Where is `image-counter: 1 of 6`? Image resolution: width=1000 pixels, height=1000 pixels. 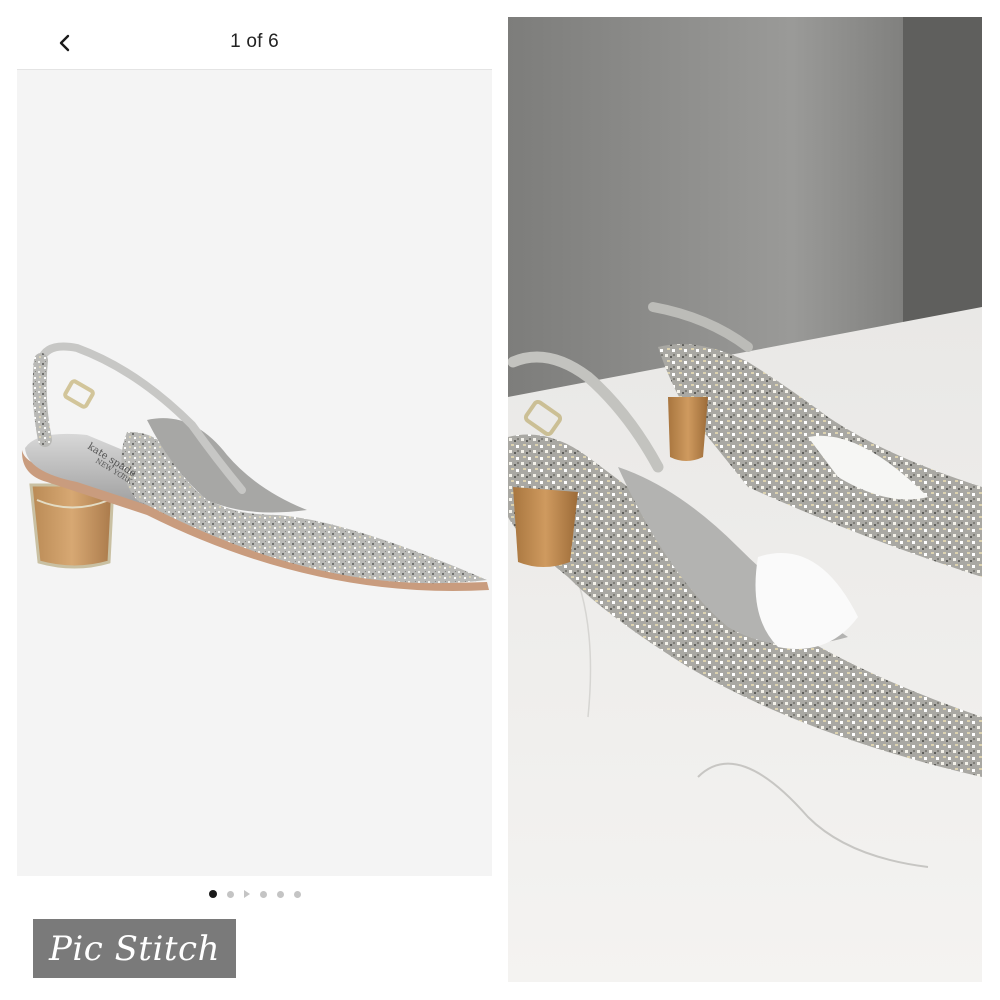
image-counter: 1 of 6 is located at coordinates (254, 42).